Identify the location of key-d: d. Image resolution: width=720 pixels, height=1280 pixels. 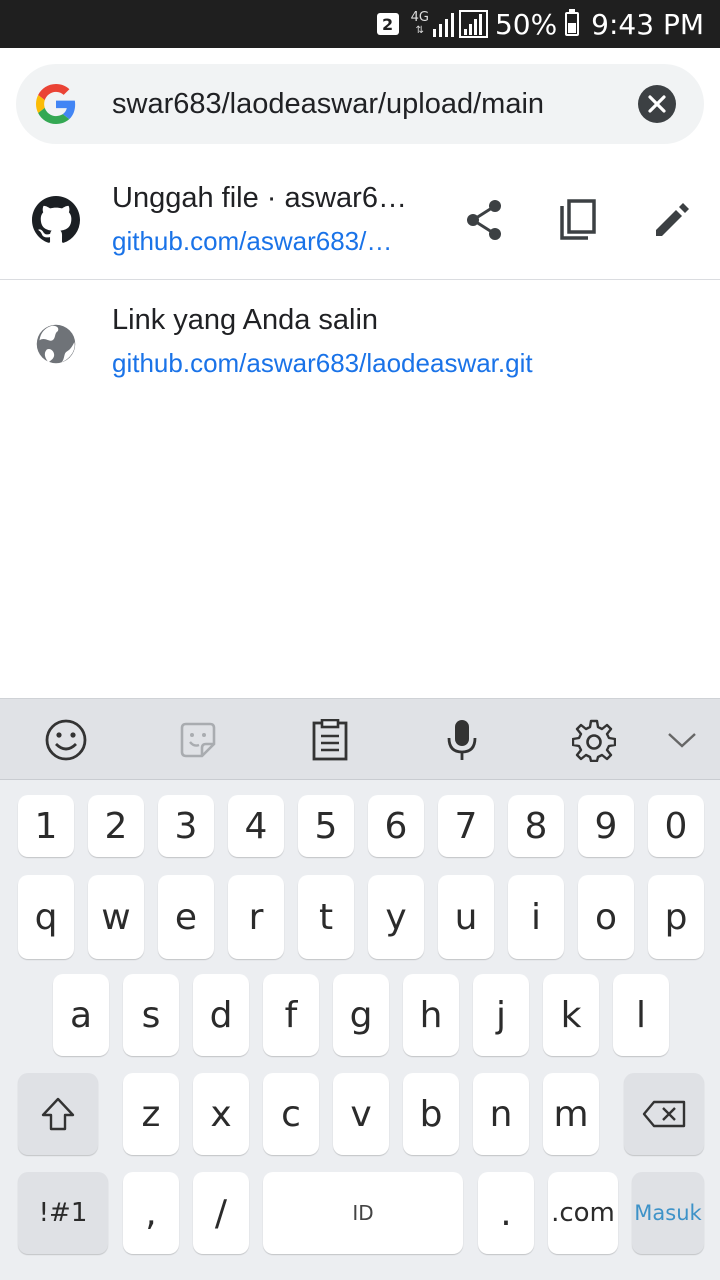
(221, 1015).